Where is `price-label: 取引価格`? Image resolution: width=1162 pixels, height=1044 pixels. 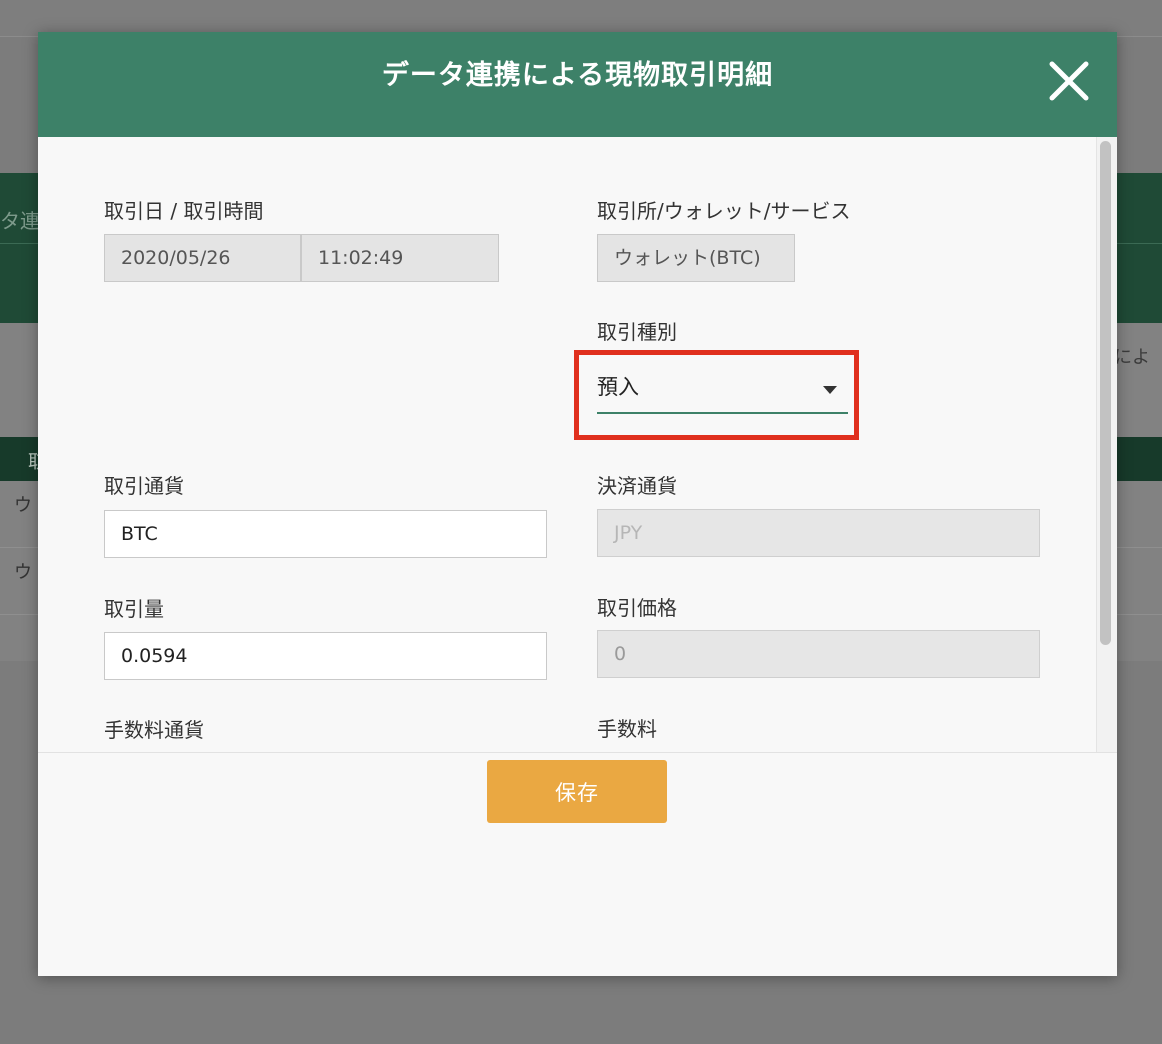 price-label: 取引価格 is located at coordinates (637, 608).